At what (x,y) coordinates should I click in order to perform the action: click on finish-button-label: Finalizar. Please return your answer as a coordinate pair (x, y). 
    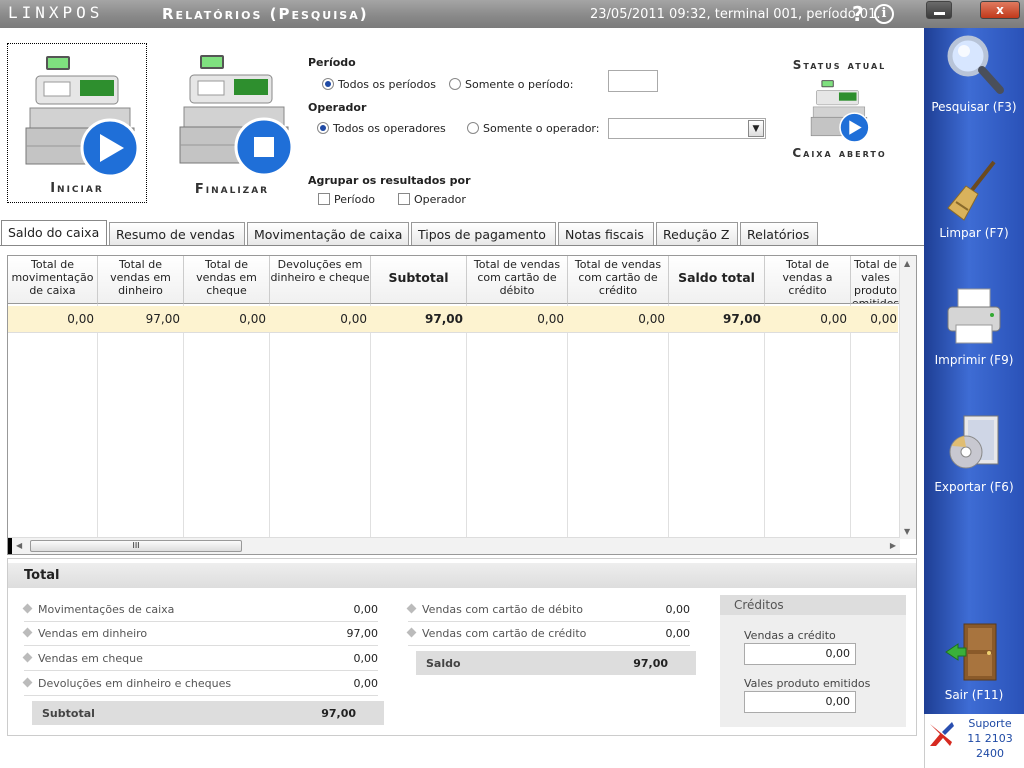
    Looking at the image, I should click on (232, 189).